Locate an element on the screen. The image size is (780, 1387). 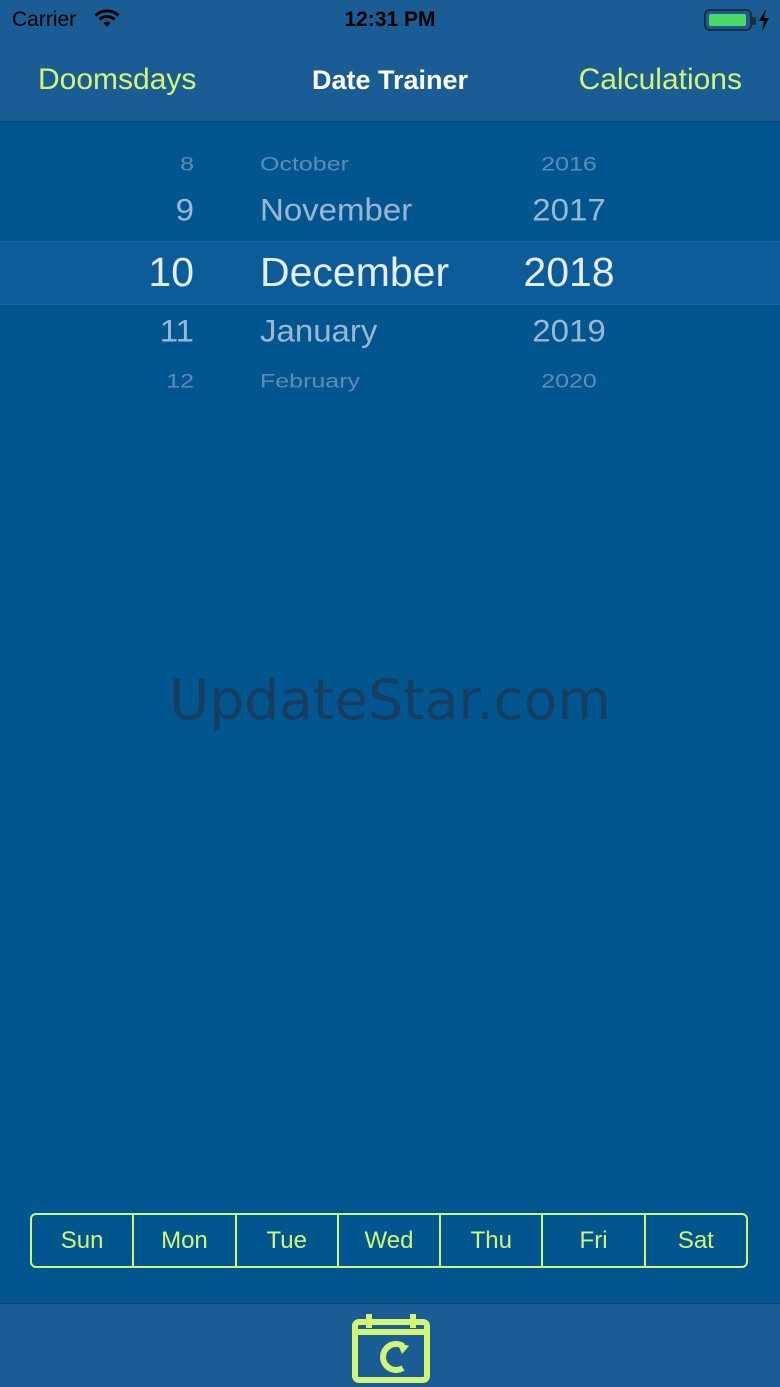
picker-year-item: 2019 is located at coordinates (569, 331).